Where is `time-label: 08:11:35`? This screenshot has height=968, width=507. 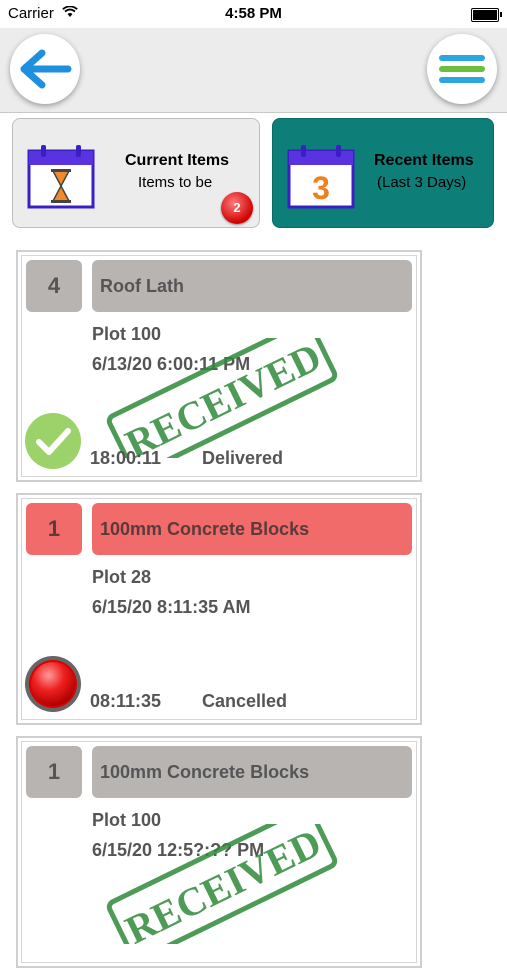 time-label: 08:11:35 is located at coordinates (126, 701).